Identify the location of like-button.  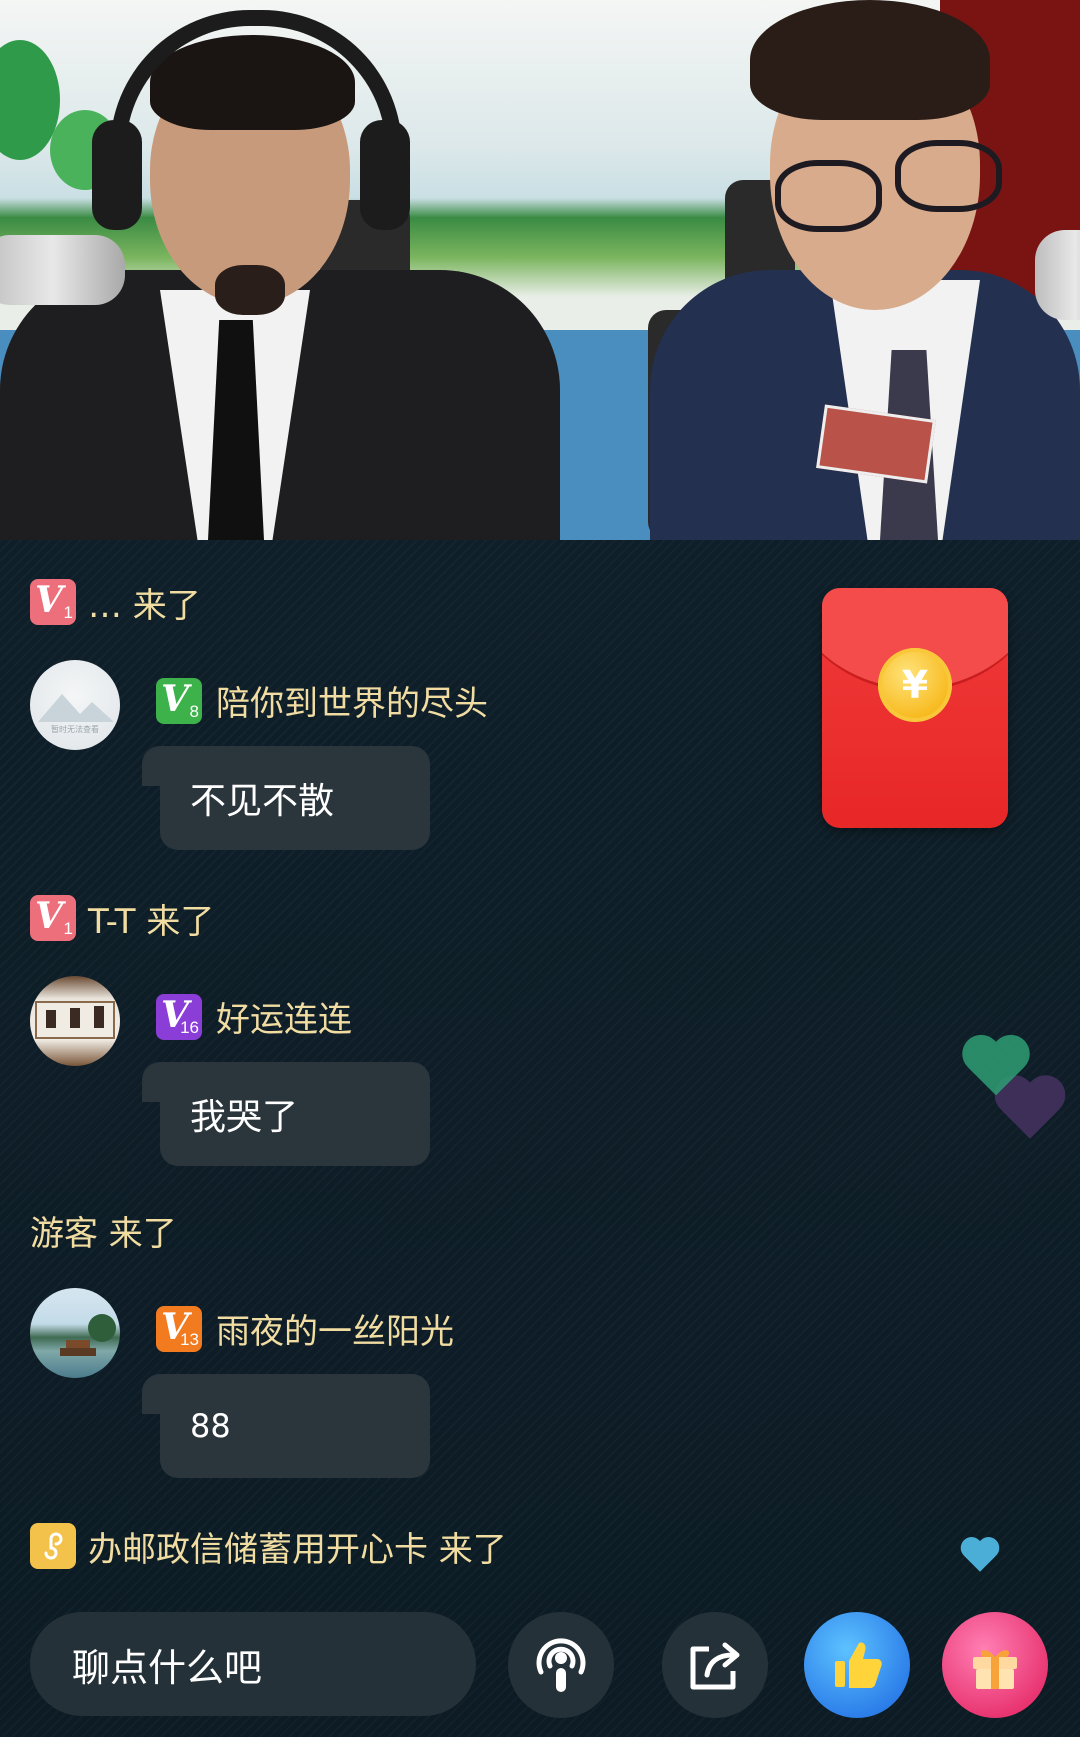
(857, 1665).